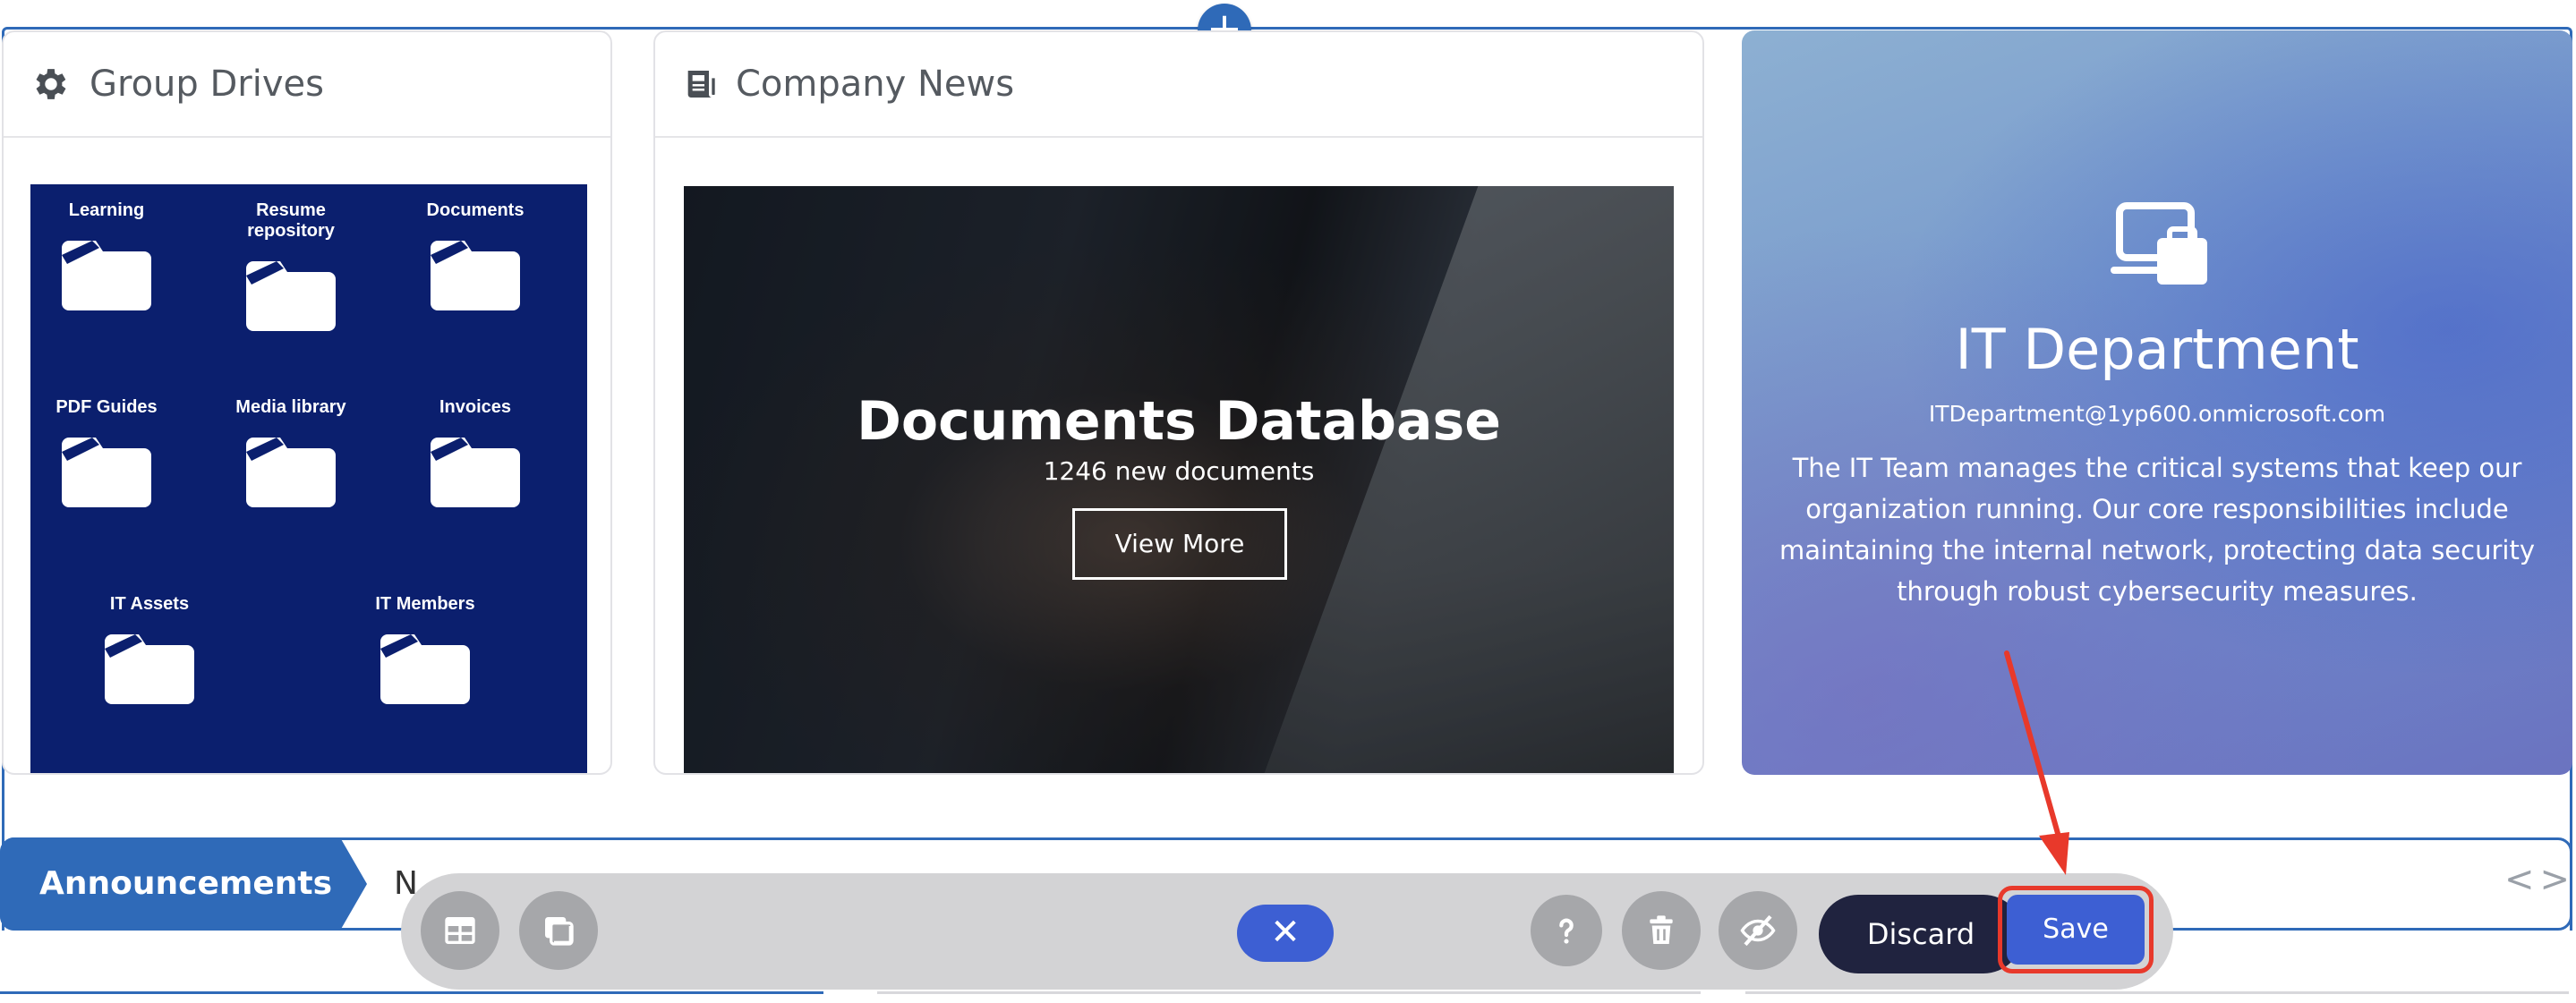 The image size is (2576, 1003). I want to click on group-drives-header: Group Drives, so click(307, 85).